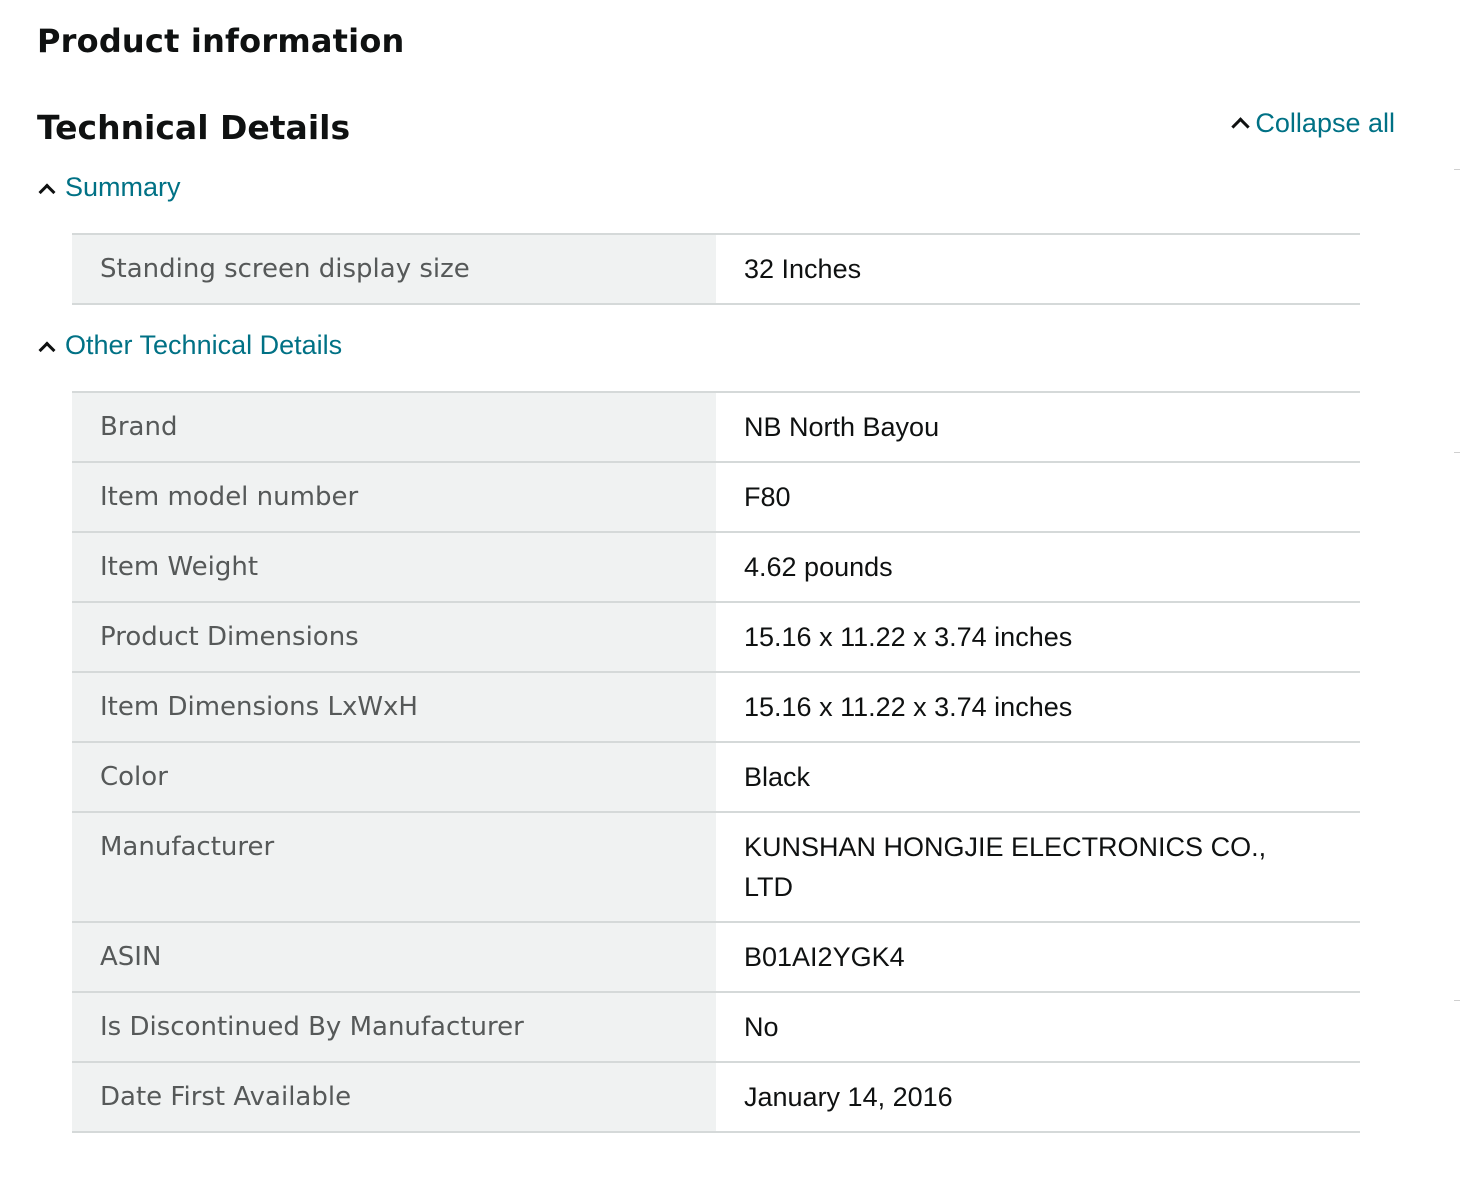 This screenshot has height=1182, width=1460. What do you see at coordinates (394, 1097) in the screenshot?
I see `spec-label: Date First Available` at bounding box center [394, 1097].